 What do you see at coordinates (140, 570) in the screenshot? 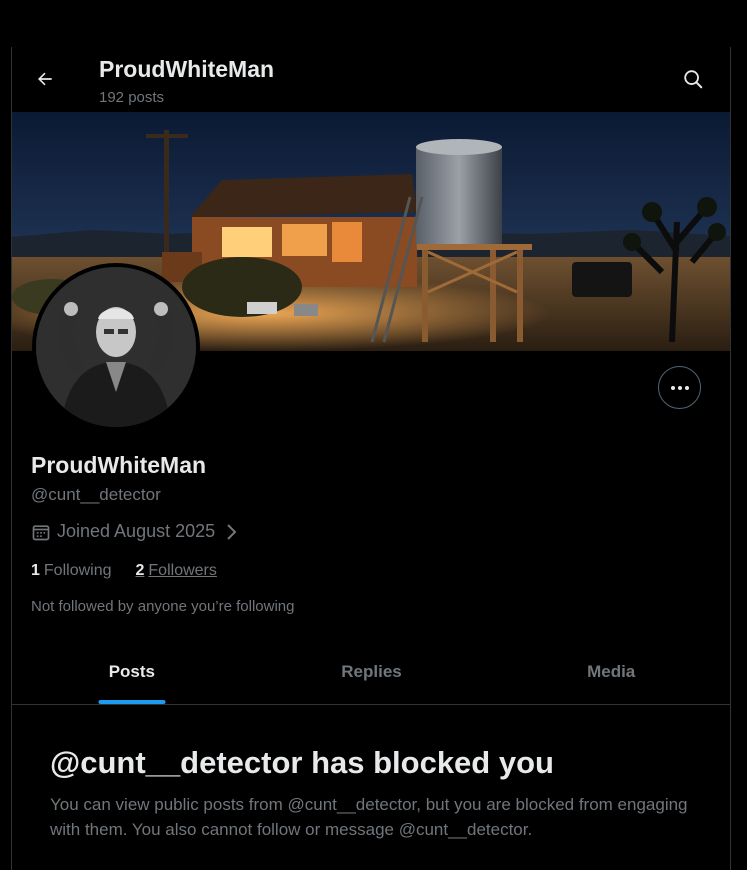
I see `followers-count: 2` at bounding box center [140, 570].